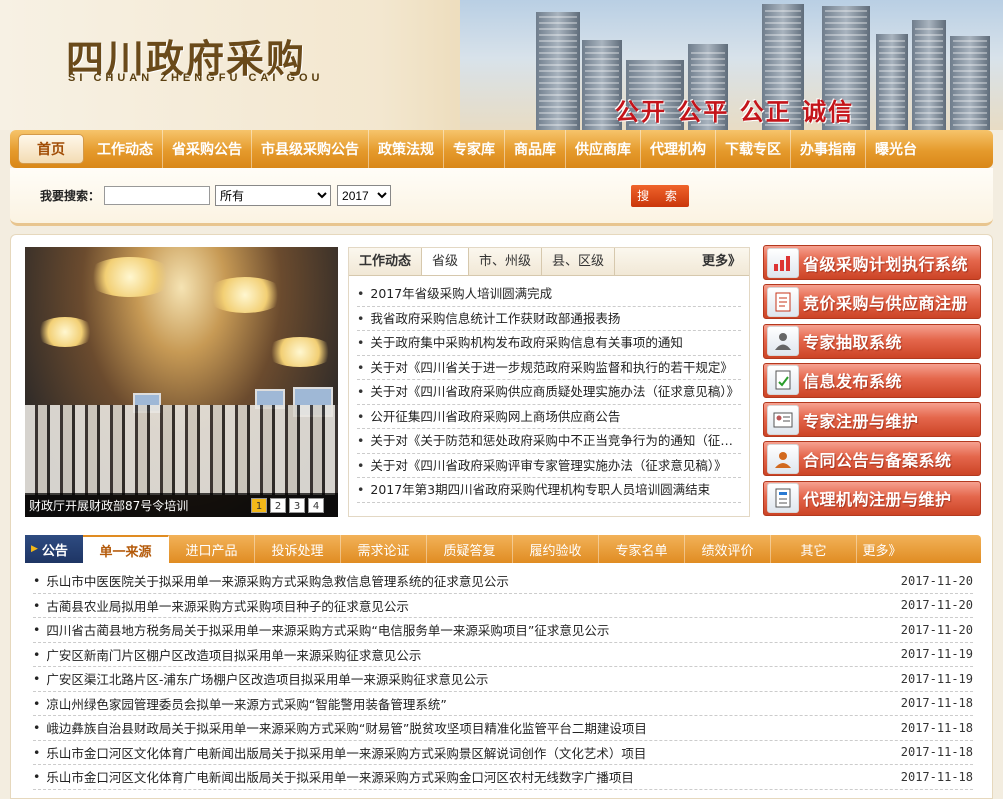 The image size is (1003, 799). What do you see at coordinates (783, 301) in the screenshot?
I see `document-icon` at bounding box center [783, 301].